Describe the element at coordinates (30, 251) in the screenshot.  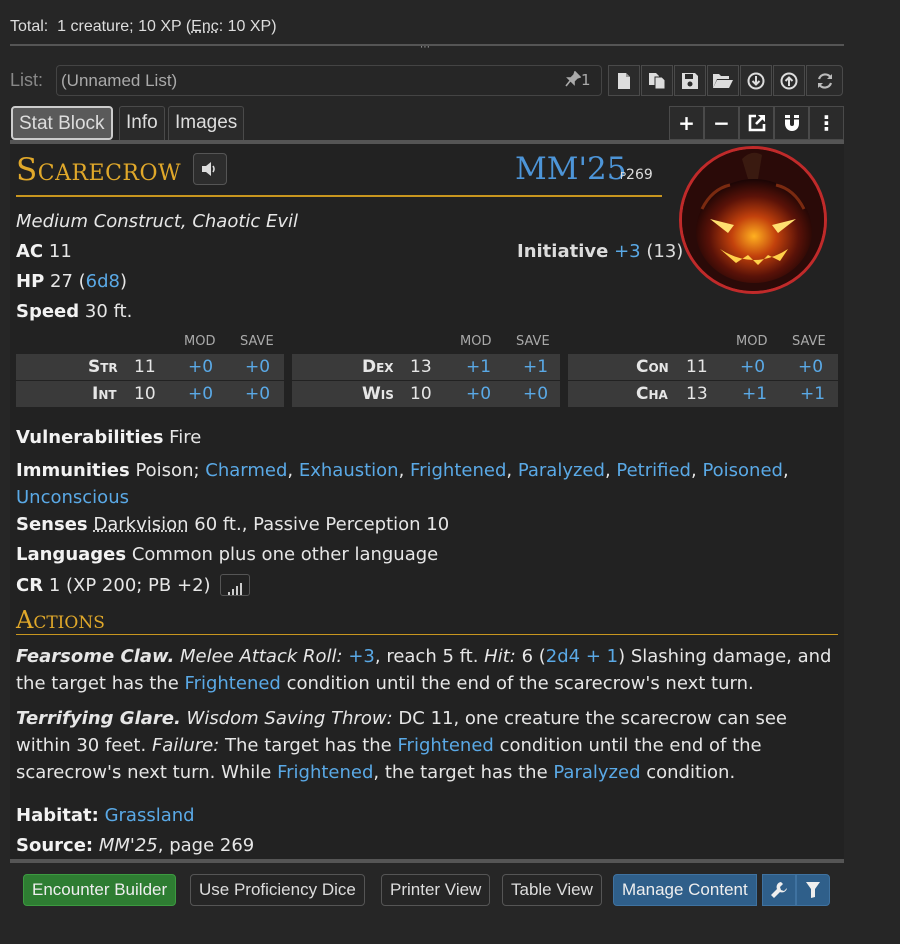
I see `ac-label: AC` at that location.